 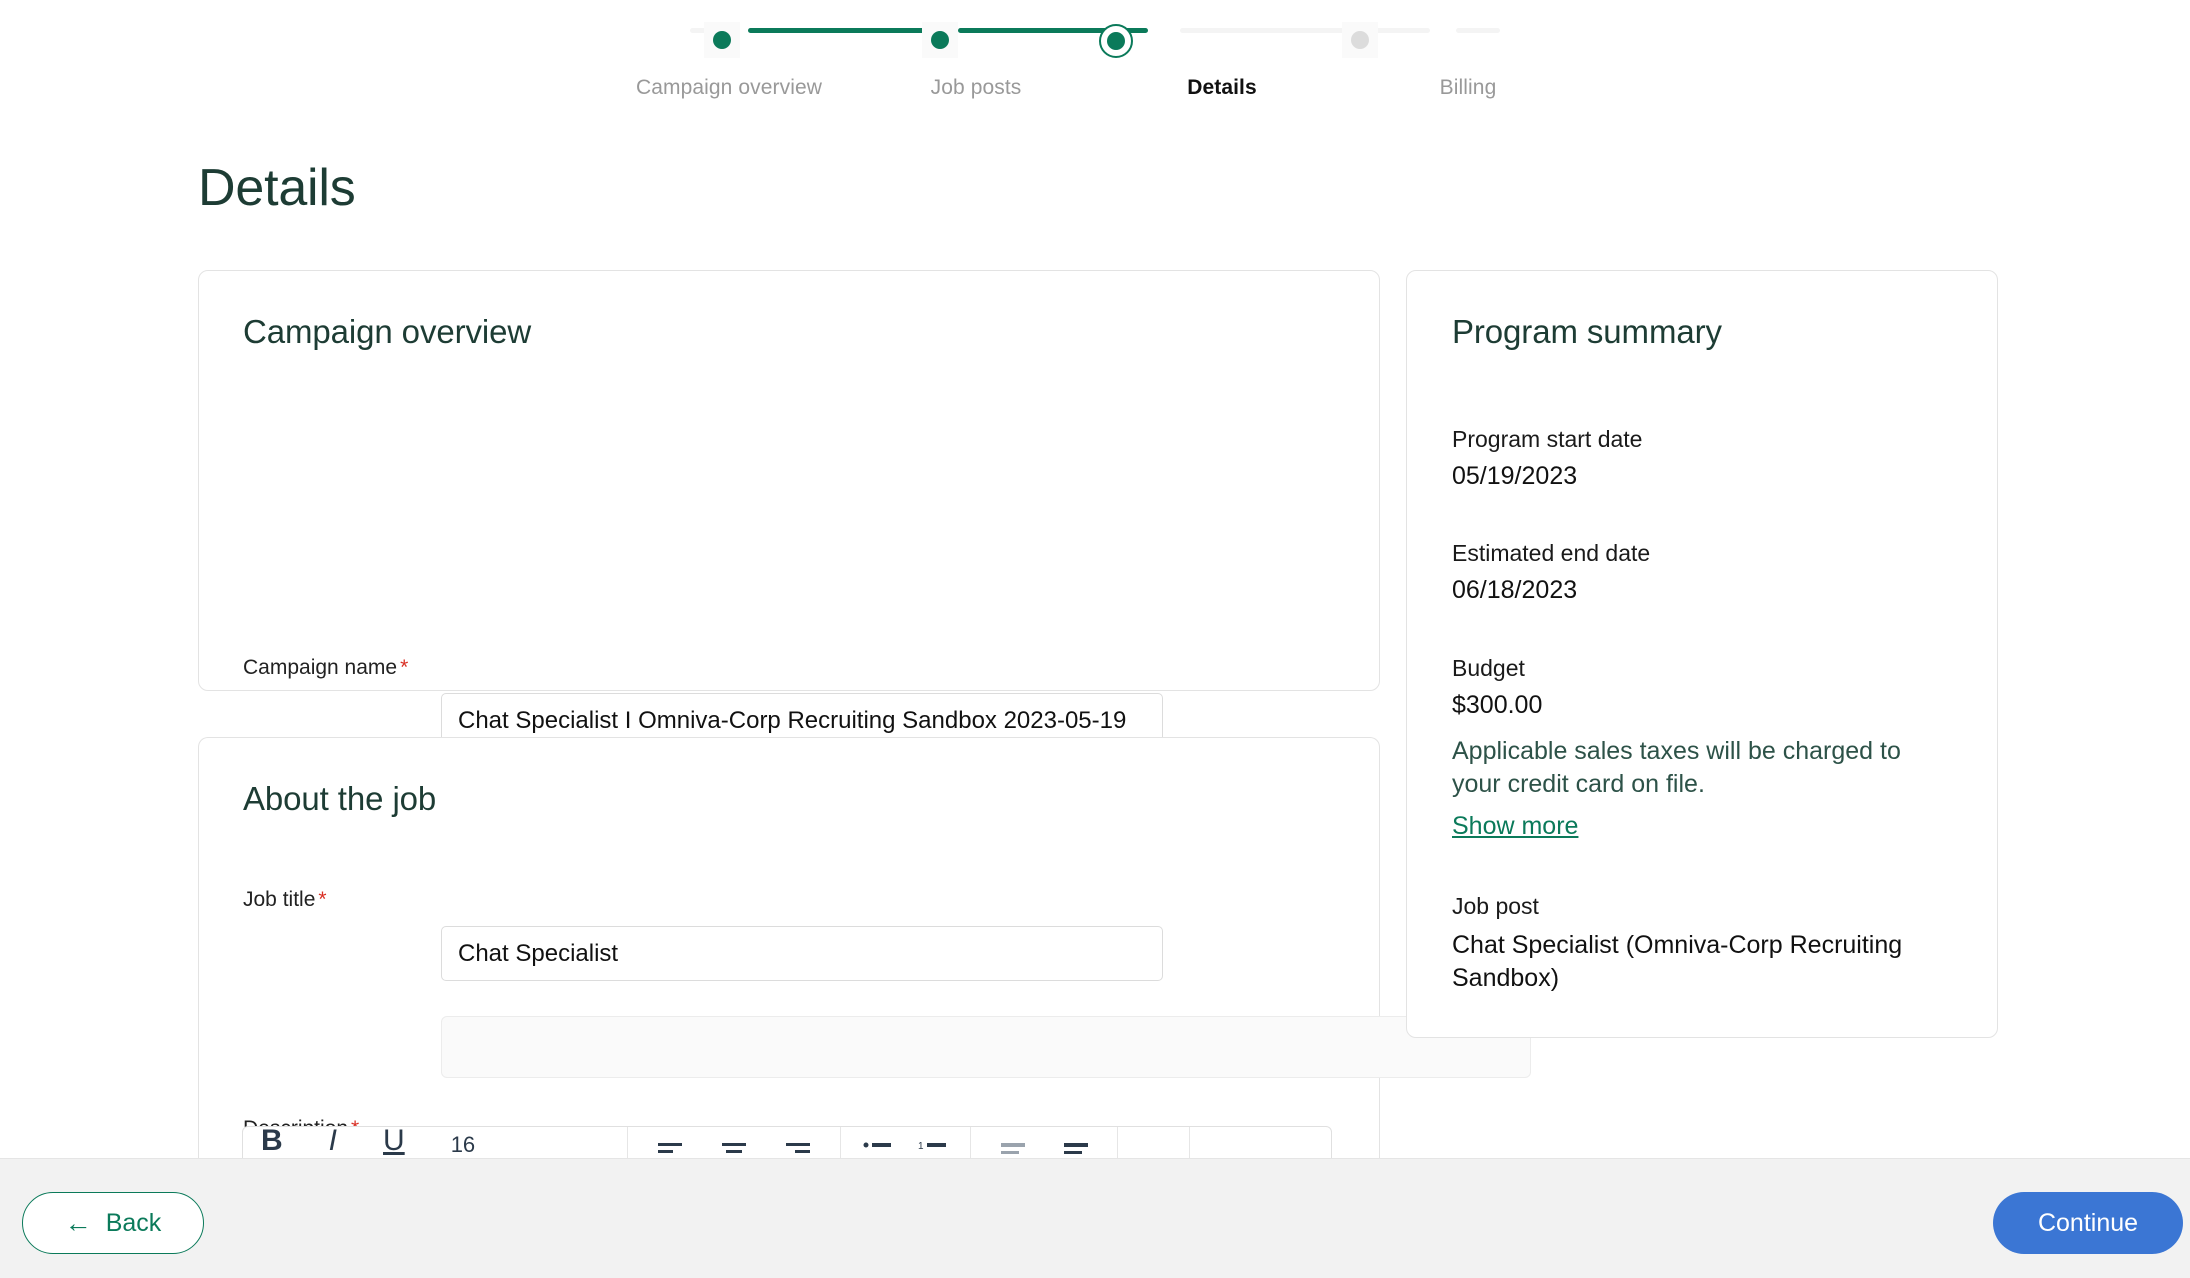 I want to click on stepper-dot-campaign-overview, so click(x=722, y=40).